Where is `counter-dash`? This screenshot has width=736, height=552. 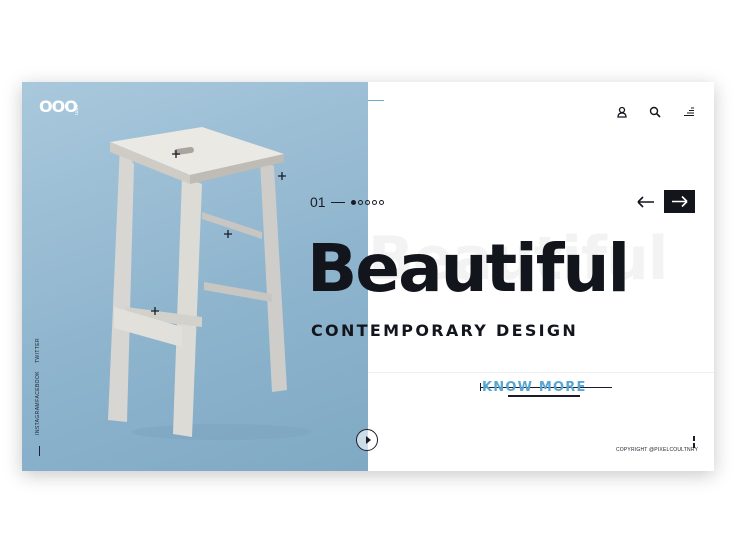 counter-dash is located at coordinates (337, 202).